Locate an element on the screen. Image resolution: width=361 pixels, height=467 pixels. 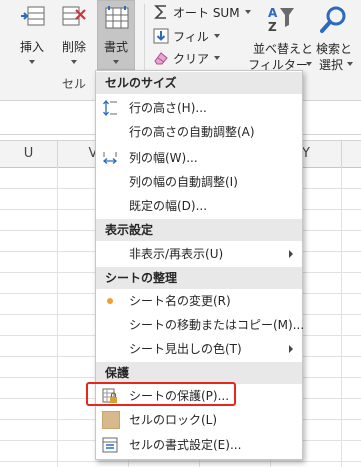
highlight-box is located at coordinates (161, 394).